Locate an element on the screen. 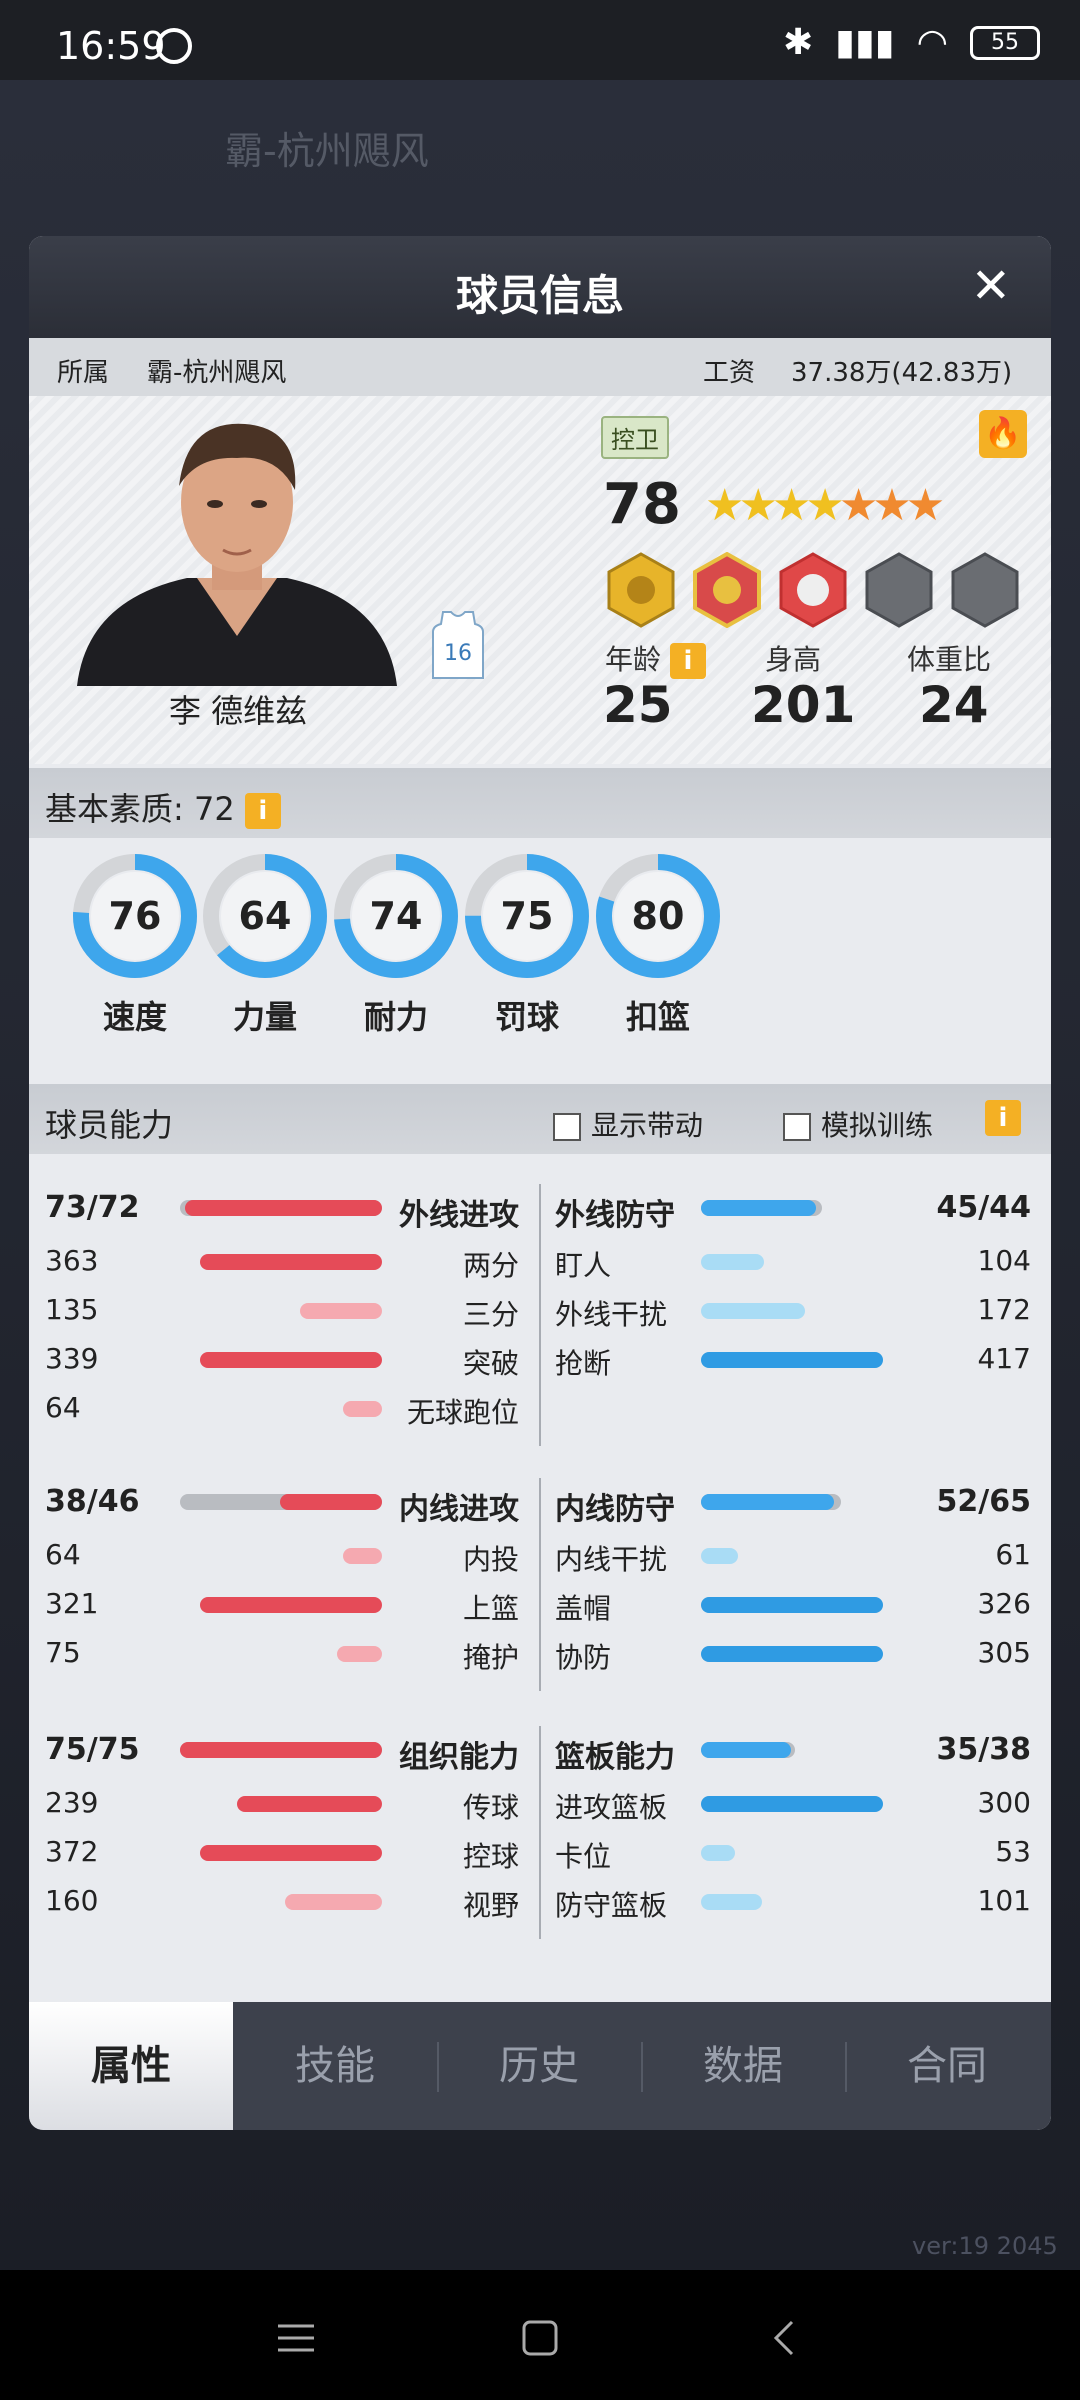 The image size is (1080, 2400). stat-value: 135 is located at coordinates (72, 1309).